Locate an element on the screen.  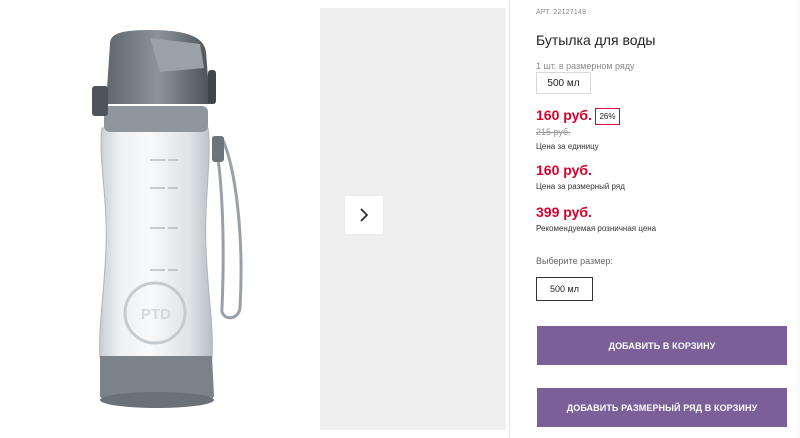
chevron-right-icon is located at coordinates (364, 215).